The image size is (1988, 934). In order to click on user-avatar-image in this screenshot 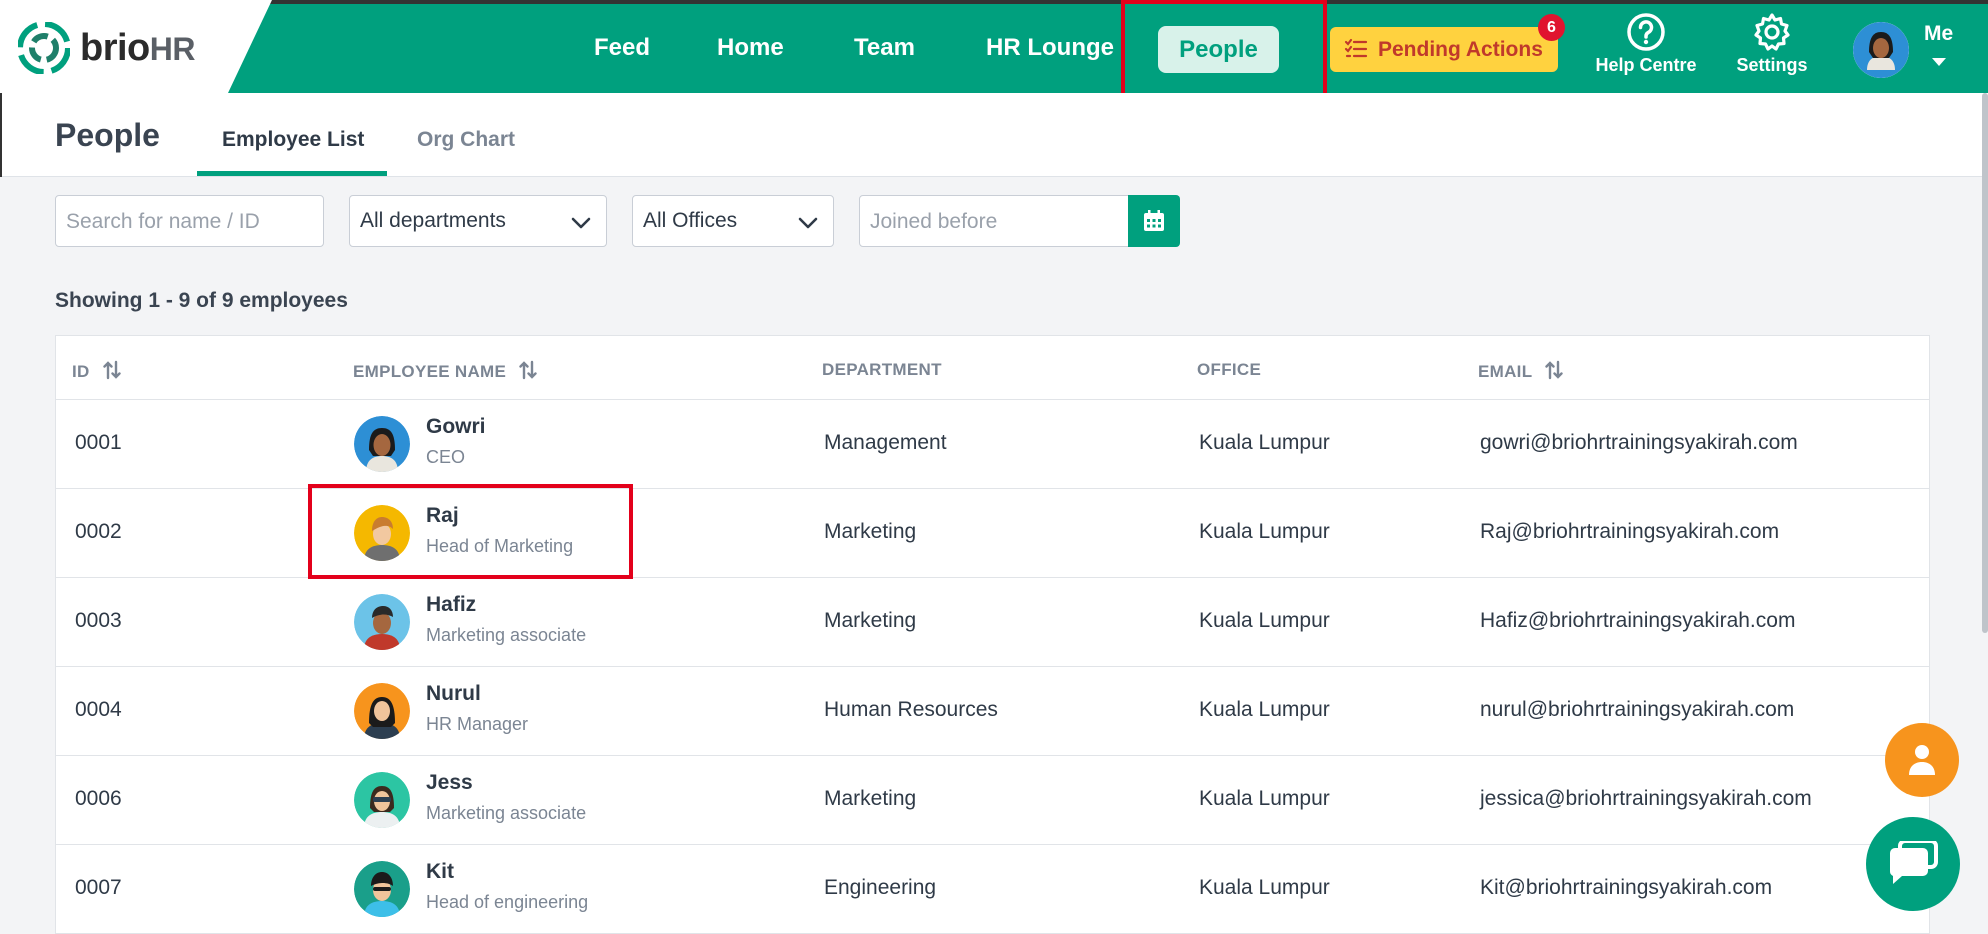, I will do `click(1881, 50)`.